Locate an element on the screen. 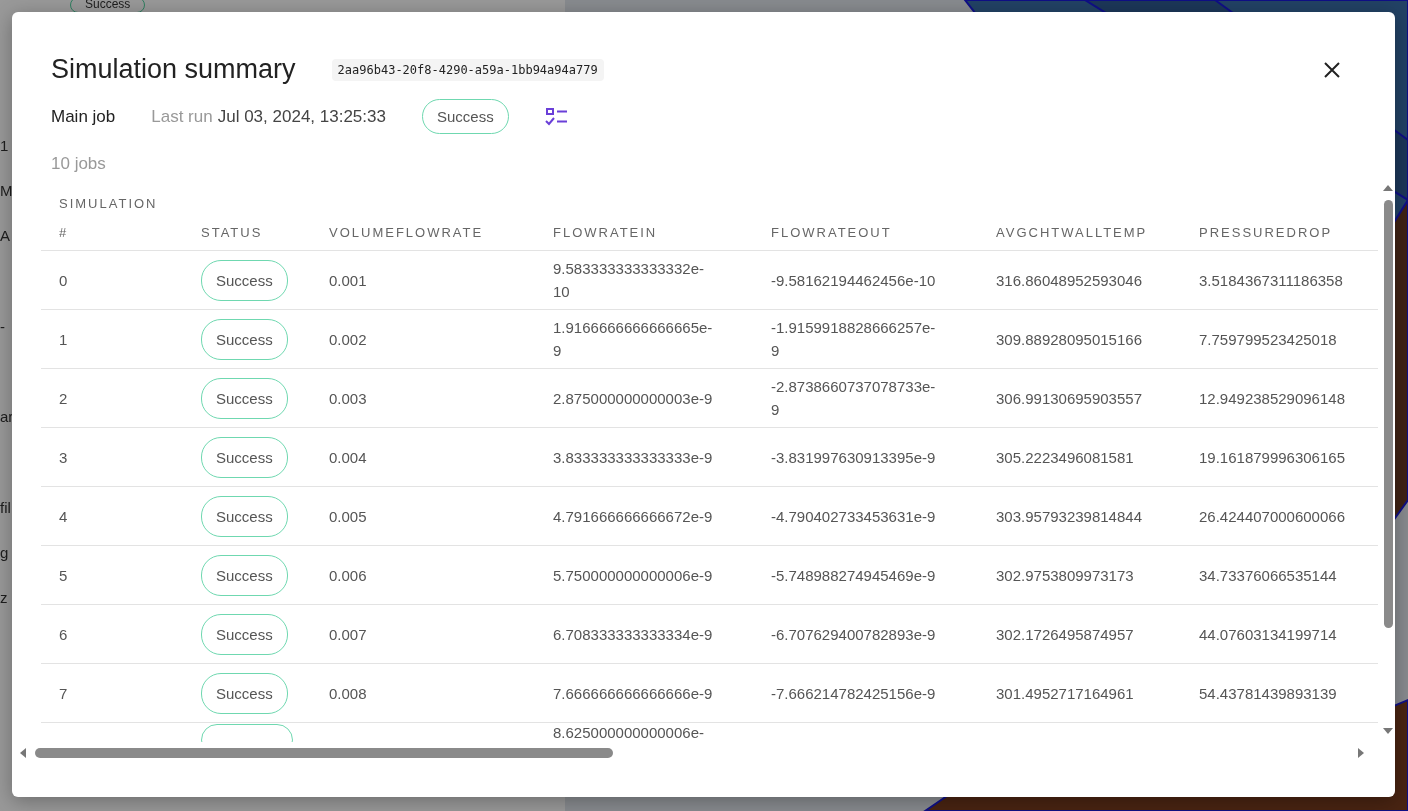 The image size is (1408, 811). job-label: Main job is located at coordinates (83, 116).